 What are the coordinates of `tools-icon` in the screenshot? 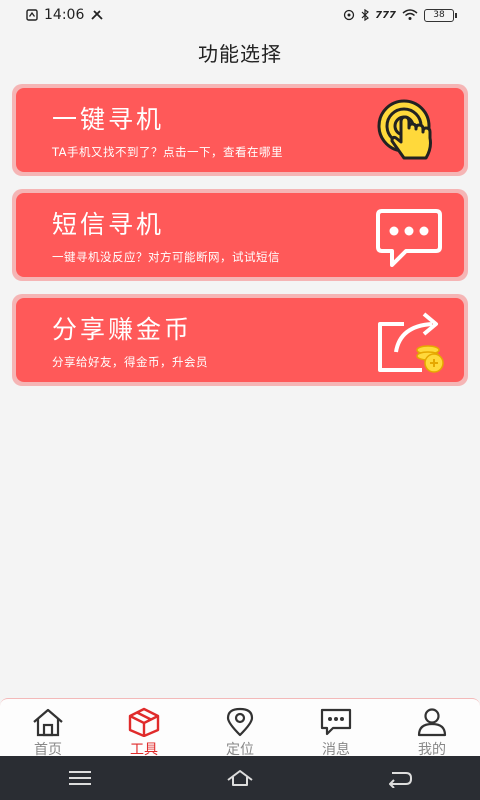 It's located at (97, 15).